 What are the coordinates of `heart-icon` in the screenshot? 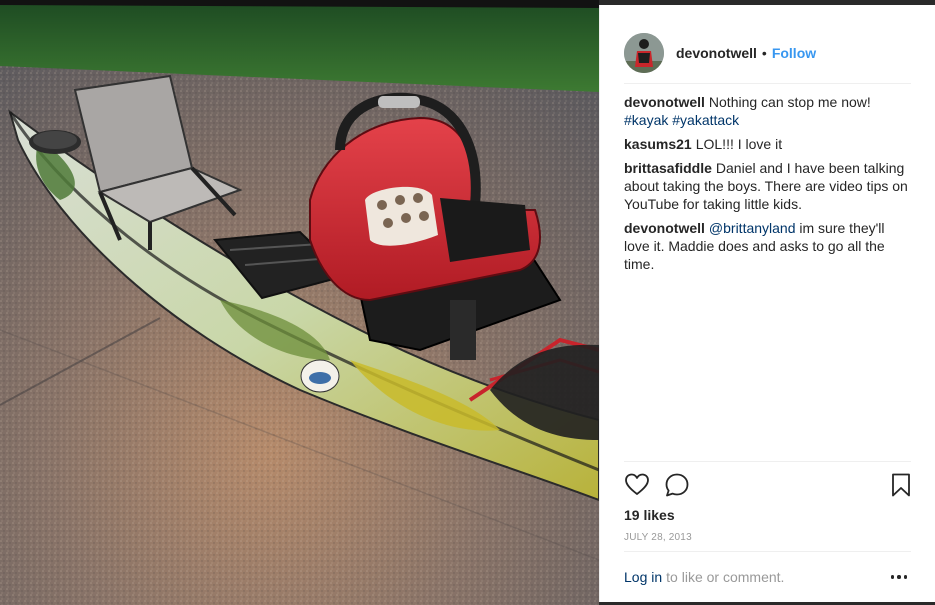 It's located at (637, 485).